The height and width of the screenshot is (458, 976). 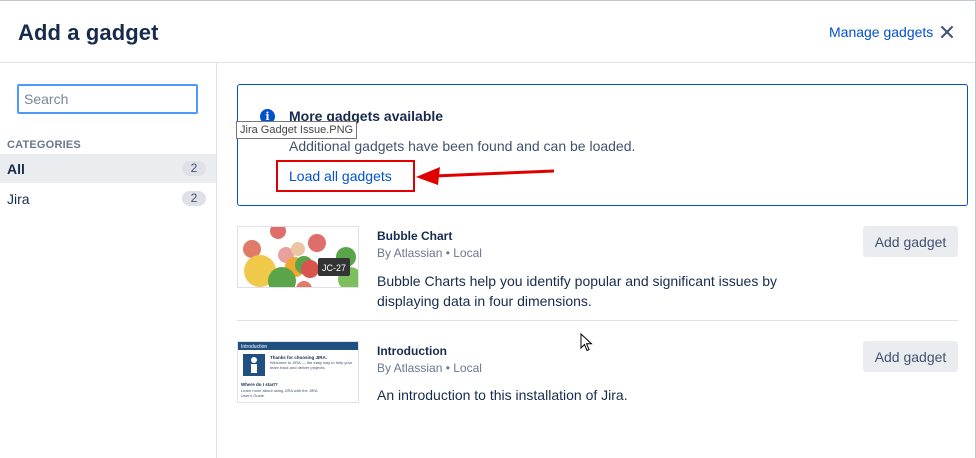 What do you see at coordinates (412, 351) in the screenshot?
I see `gadget-title: Introduction` at bounding box center [412, 351].